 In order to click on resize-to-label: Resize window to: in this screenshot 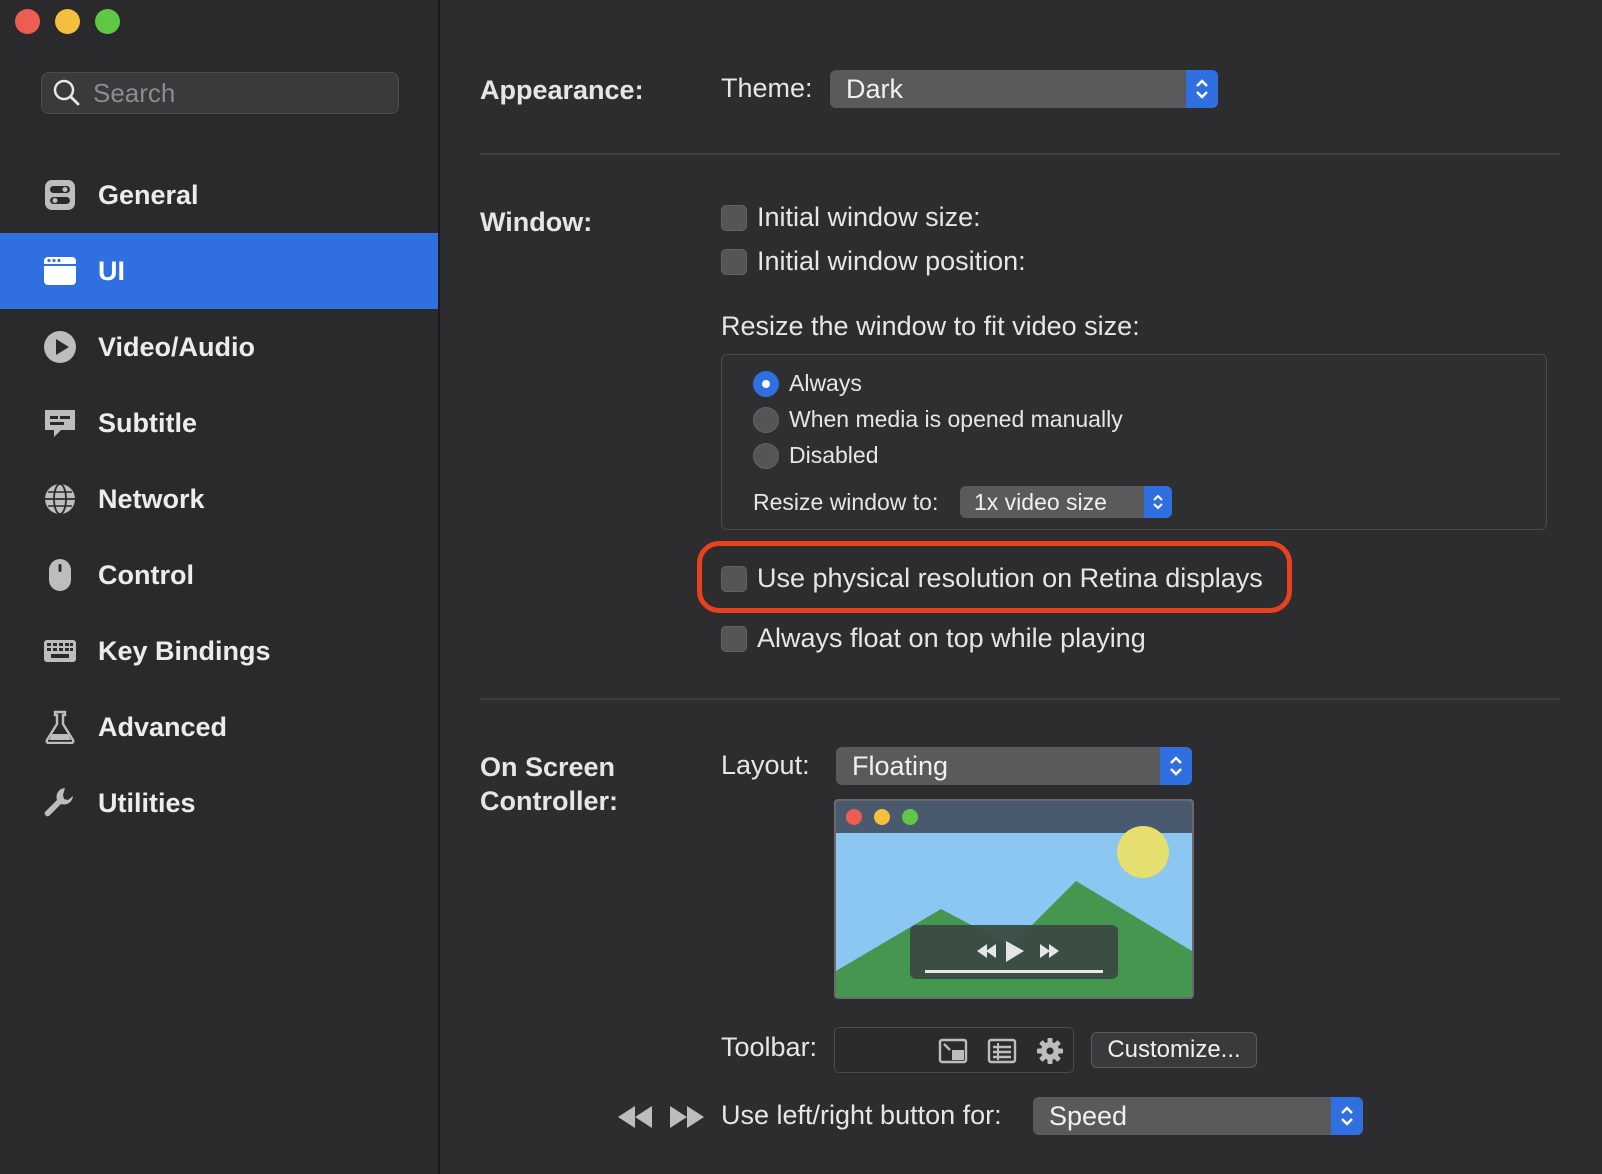, I will do `click(846, 502)`.